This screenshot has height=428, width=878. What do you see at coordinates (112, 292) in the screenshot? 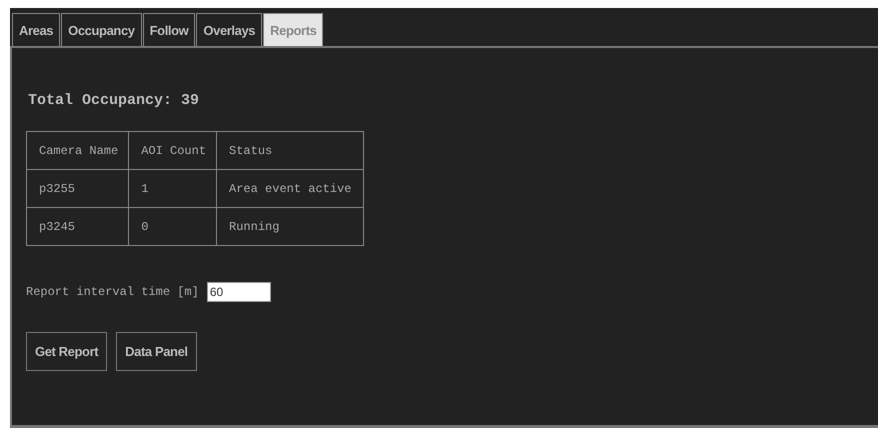
I see `interval-label: Report interval time [m]` at bounding box center [112, 292].